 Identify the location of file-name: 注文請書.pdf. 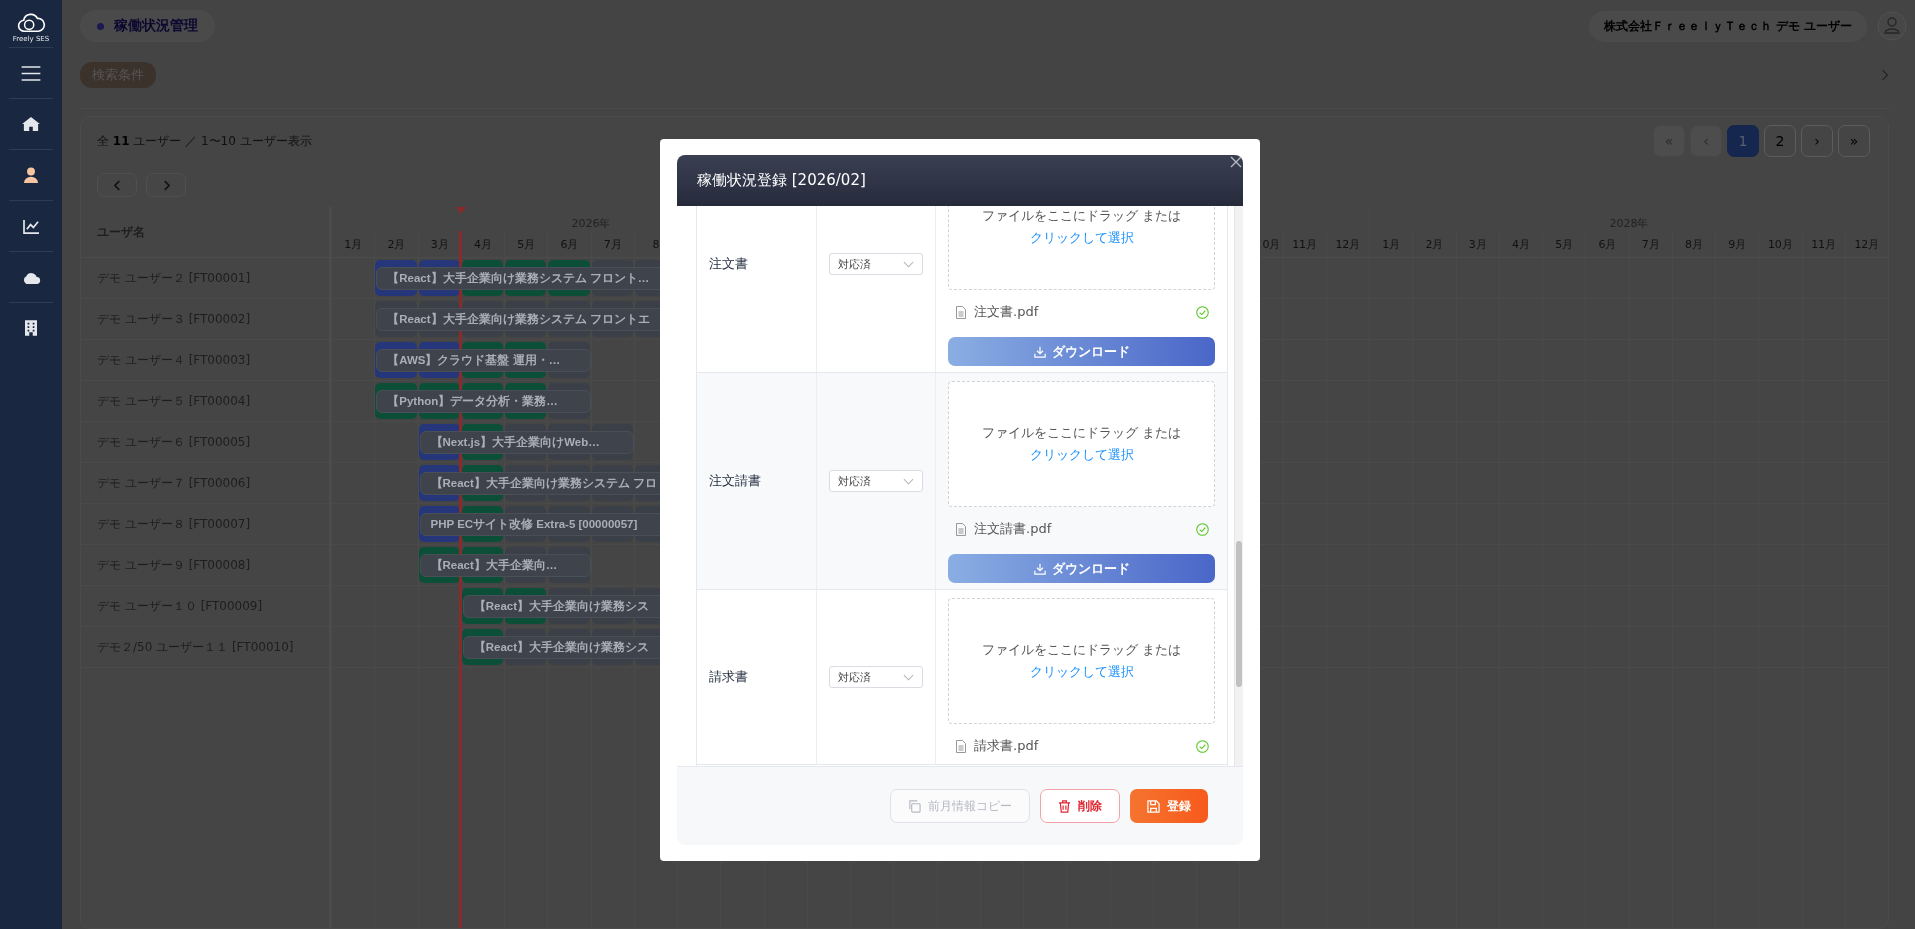
(1081, 529).